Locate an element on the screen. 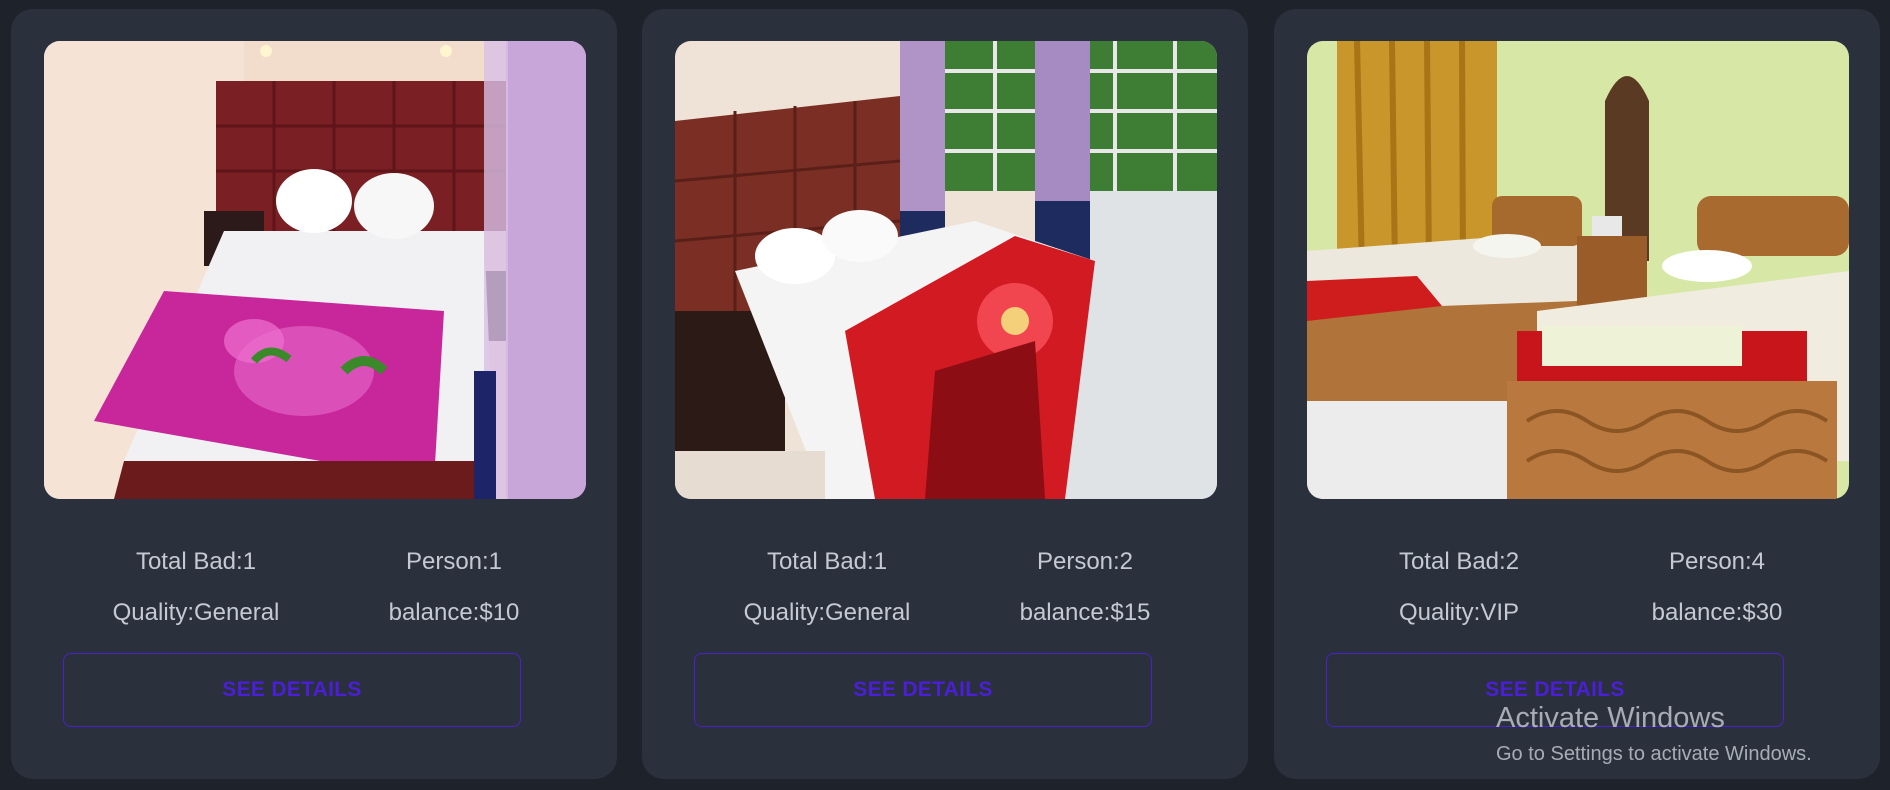  quality-2: Quality:General is located at coordinates (827, 612).